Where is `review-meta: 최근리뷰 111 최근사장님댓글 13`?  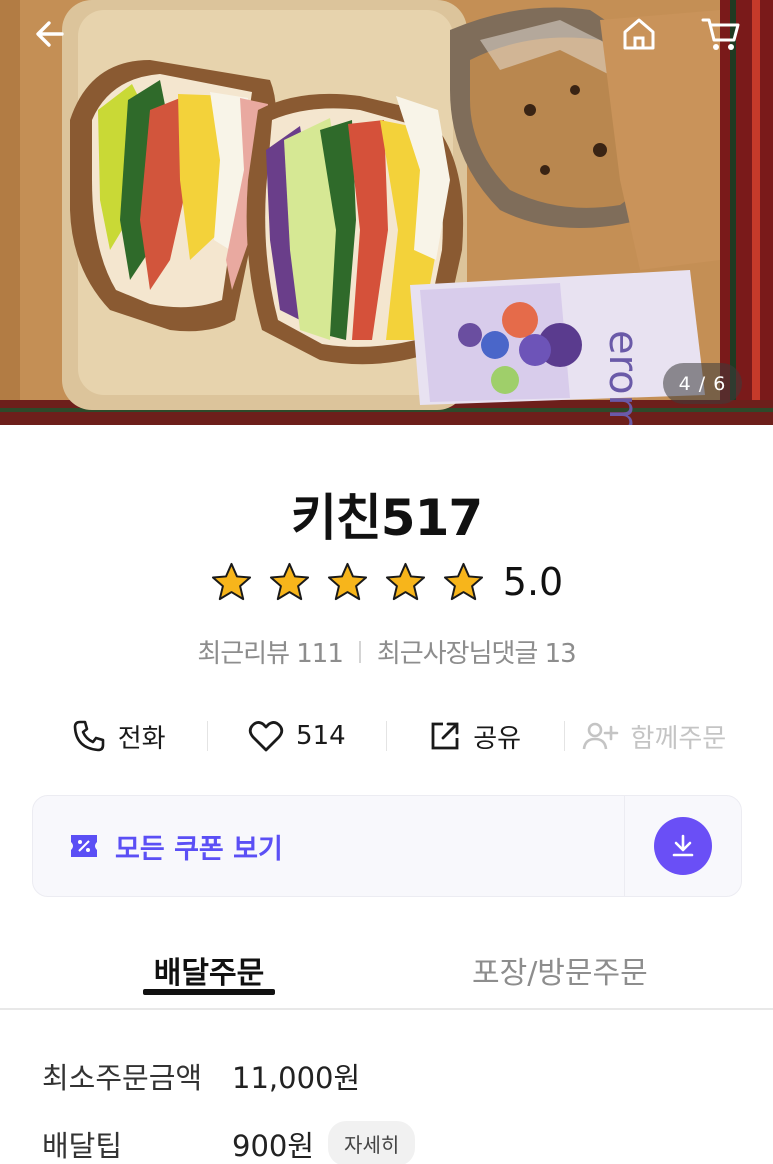
review-meta: 최근리뷰 111 최근사장님댓글 13 is located at coordinates (386, 651).